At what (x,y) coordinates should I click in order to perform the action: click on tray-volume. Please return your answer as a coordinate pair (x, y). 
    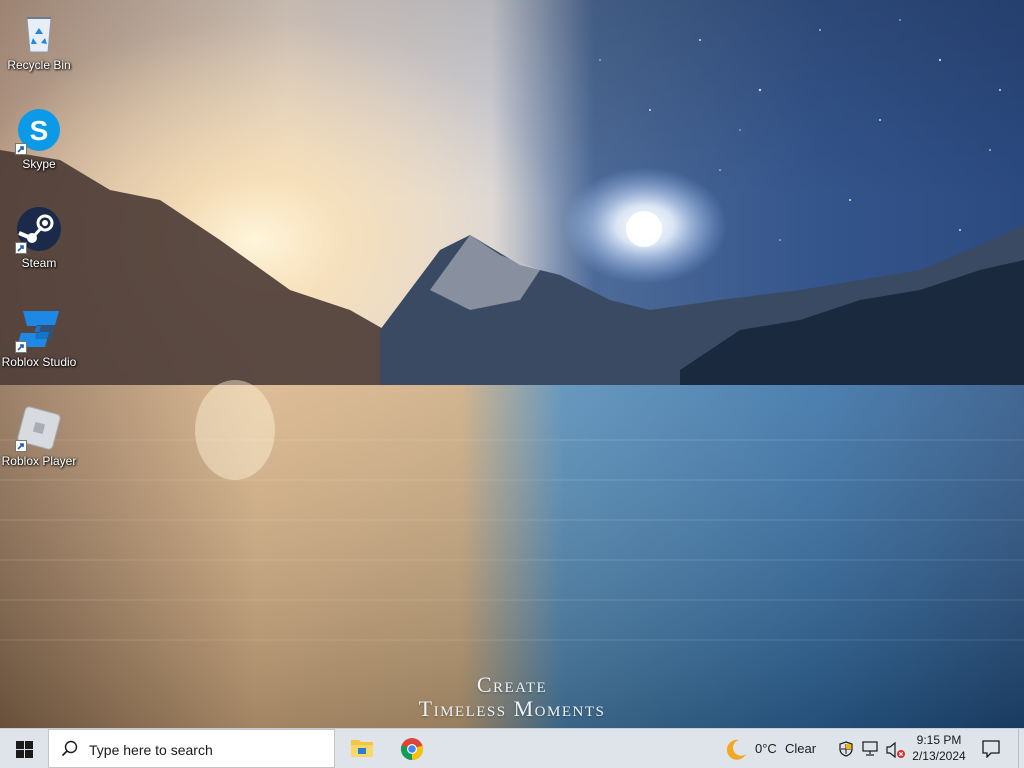
    Looking at the image, I should click on (894, 748).